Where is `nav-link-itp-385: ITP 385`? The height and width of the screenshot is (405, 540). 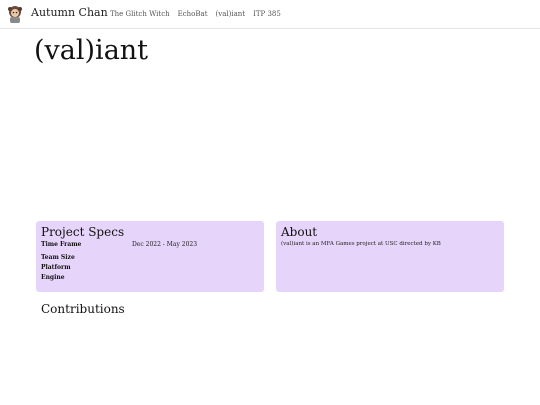
nav-link-itp-385: ITP 385 is located at coordinates (267, 14).